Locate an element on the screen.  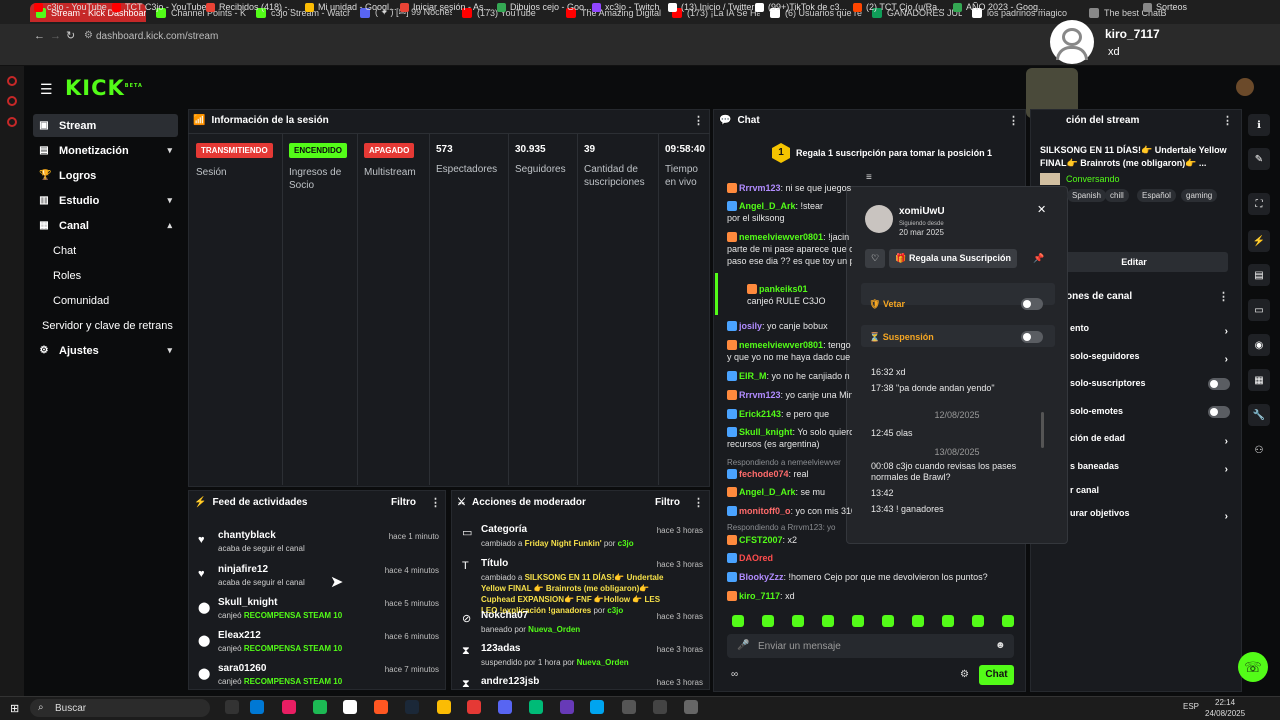
chat-username: kiro_7117 is located at coordinates (759, 596).